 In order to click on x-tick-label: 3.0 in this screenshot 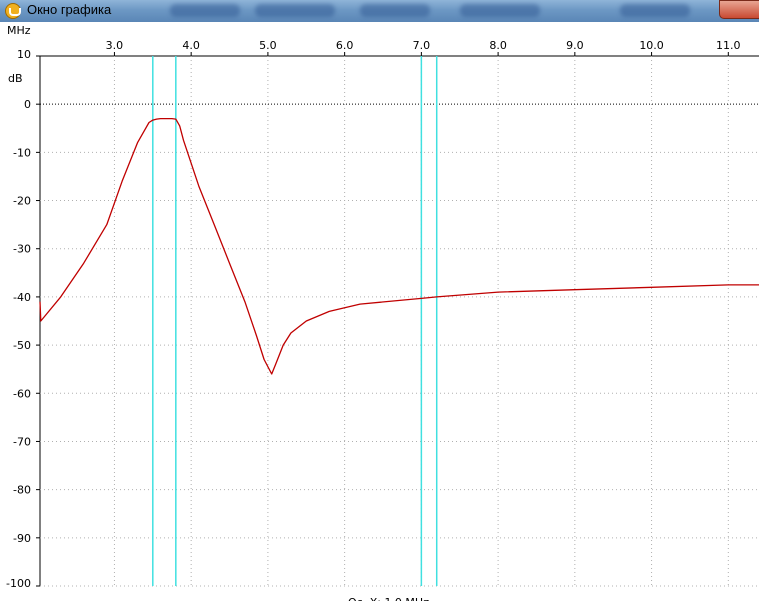, I will do `click(115, 45)`.